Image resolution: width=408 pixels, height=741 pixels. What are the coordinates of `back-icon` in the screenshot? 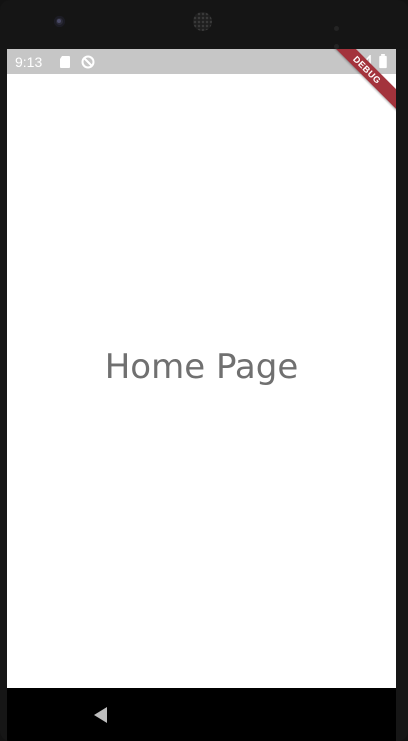 It's located at (101, 715).